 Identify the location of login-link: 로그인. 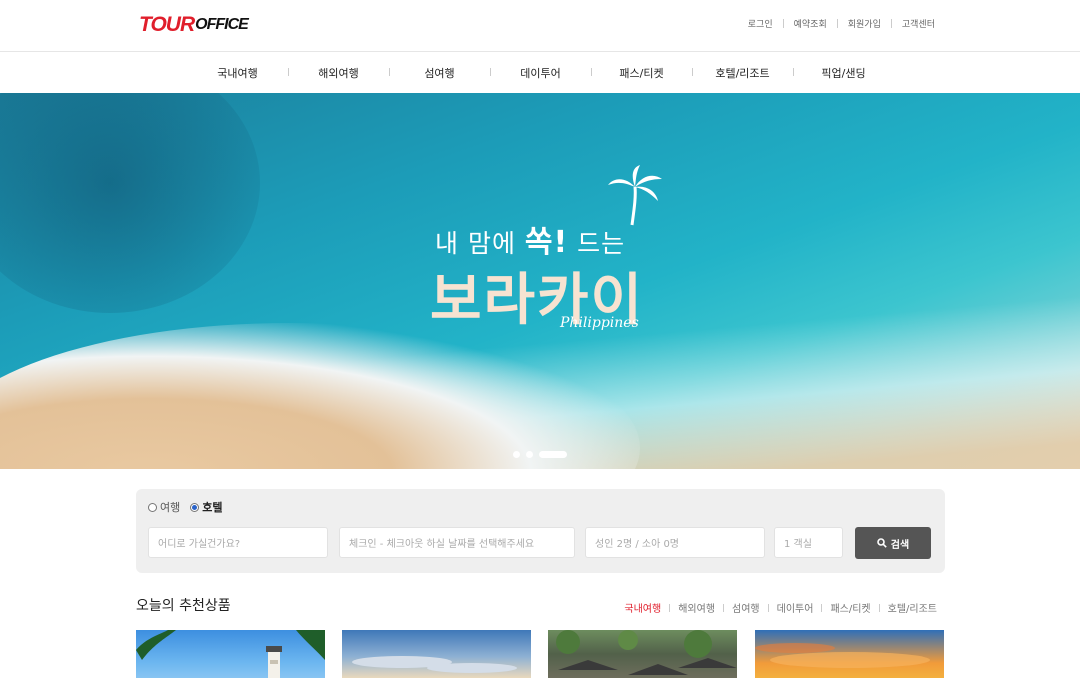
(760, 23).